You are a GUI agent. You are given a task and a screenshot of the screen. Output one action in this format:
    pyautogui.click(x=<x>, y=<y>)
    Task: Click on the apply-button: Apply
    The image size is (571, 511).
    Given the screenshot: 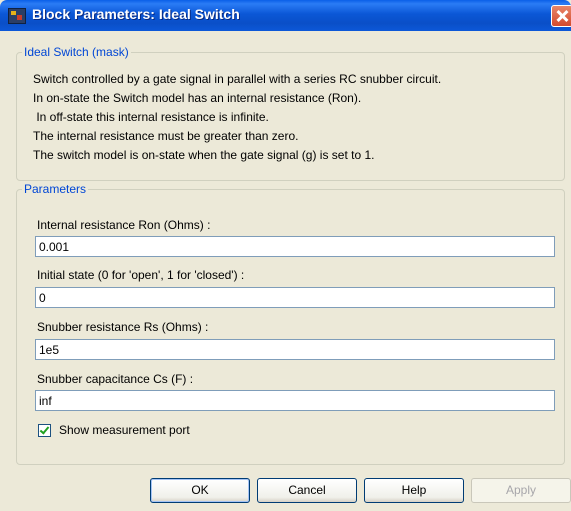 What is the action you would take?
    pyautogui.click(x=521, y=490)
    